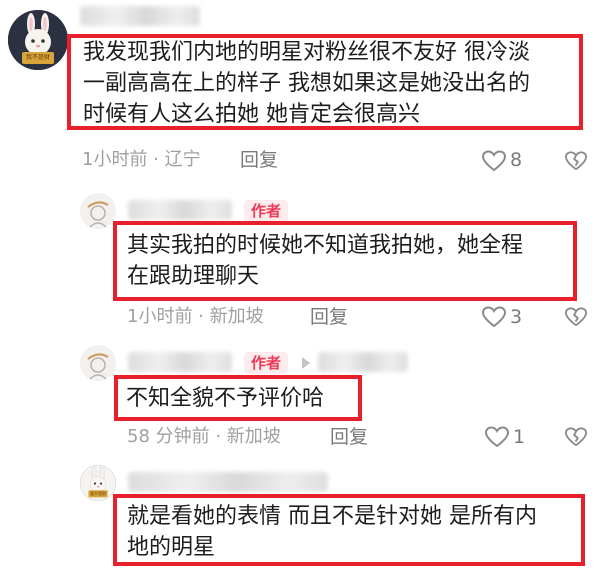  I want to click on like-count: 1, so click(519, 437).